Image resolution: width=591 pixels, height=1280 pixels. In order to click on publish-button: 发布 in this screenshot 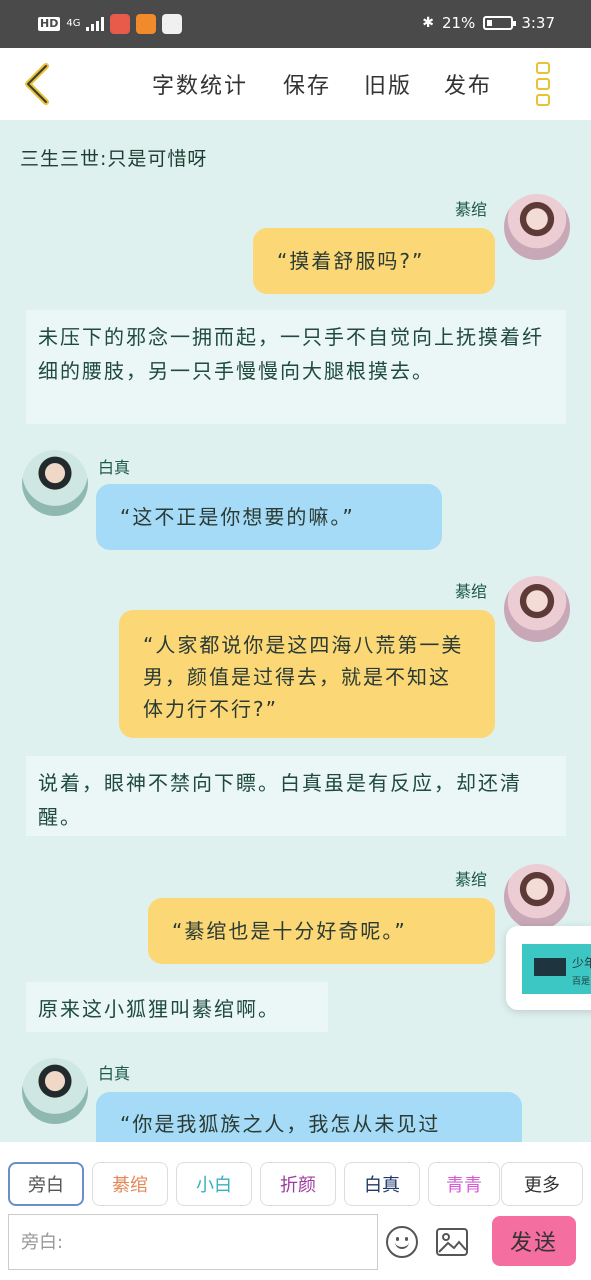, I will do `click(468, 84)`.